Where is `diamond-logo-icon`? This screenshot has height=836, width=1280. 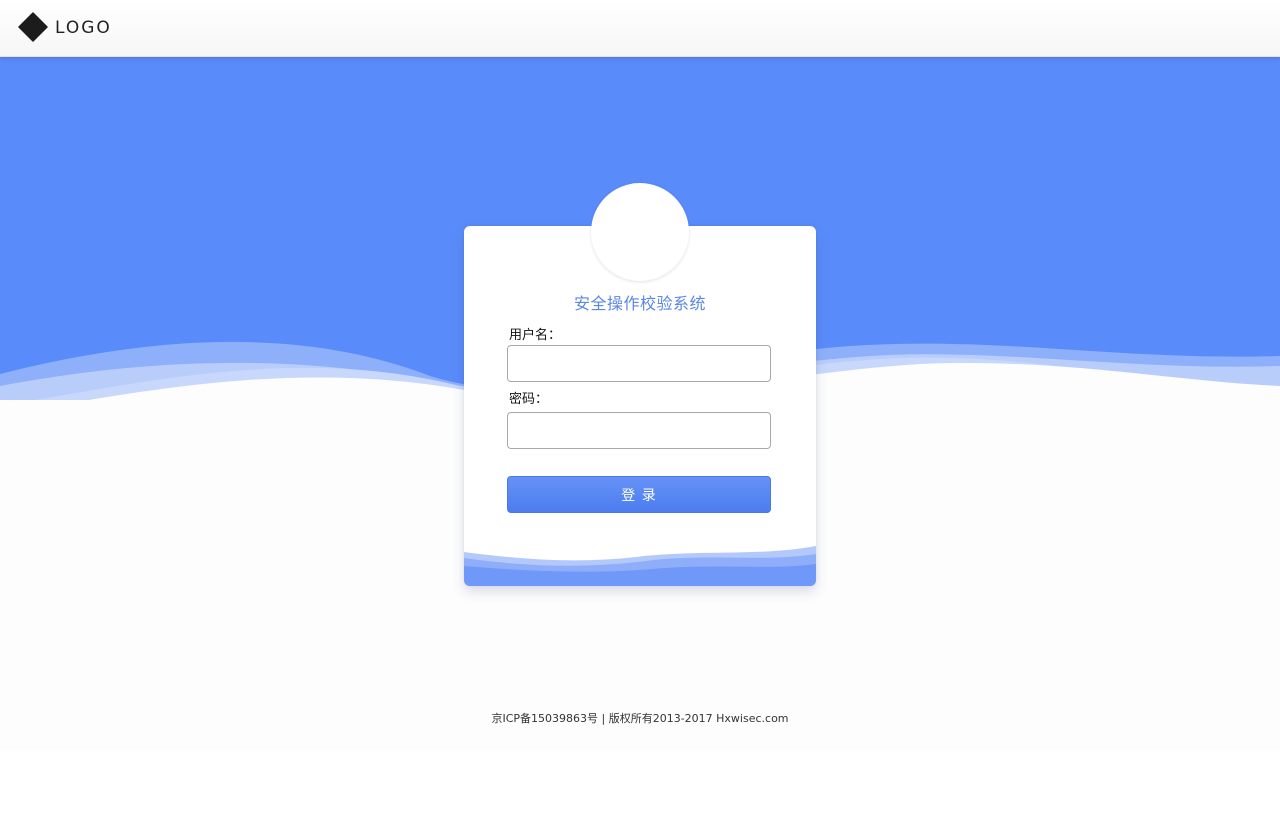 diamond-logo-icon is located at coordinates (33, 27).